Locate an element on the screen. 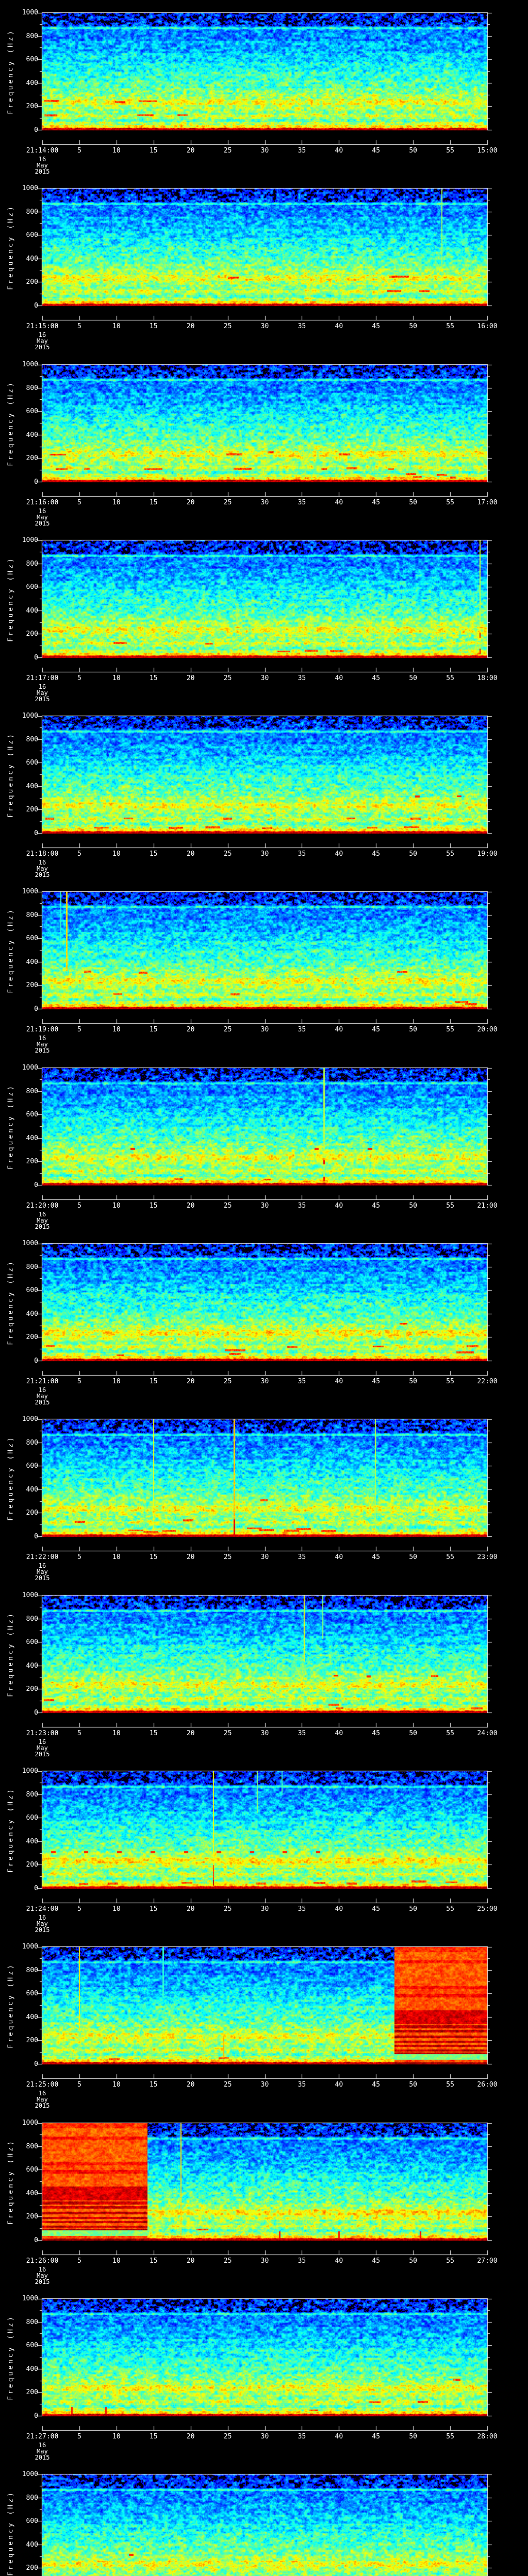 This screenshot has width=528, height=2576. x-start-time-label: 21:20:00 is located at coordinates (42, 1206).